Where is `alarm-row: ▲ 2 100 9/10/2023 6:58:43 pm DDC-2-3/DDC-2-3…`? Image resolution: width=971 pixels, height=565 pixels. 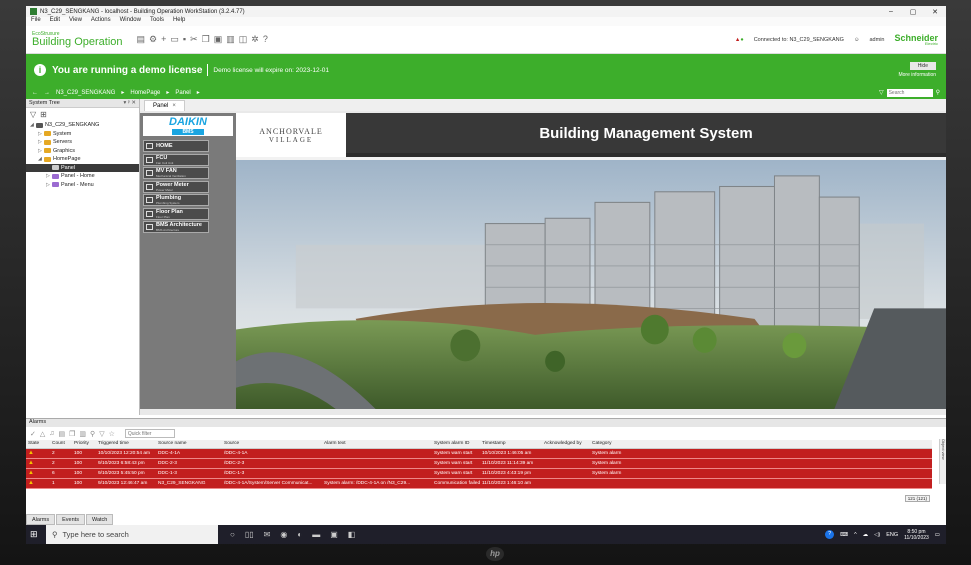 alarm-row: ▲ 2 100 9/10/2023 6:58:43 pm DDC-2-3/DDC-2-3… is located at coordinates (479, 463).